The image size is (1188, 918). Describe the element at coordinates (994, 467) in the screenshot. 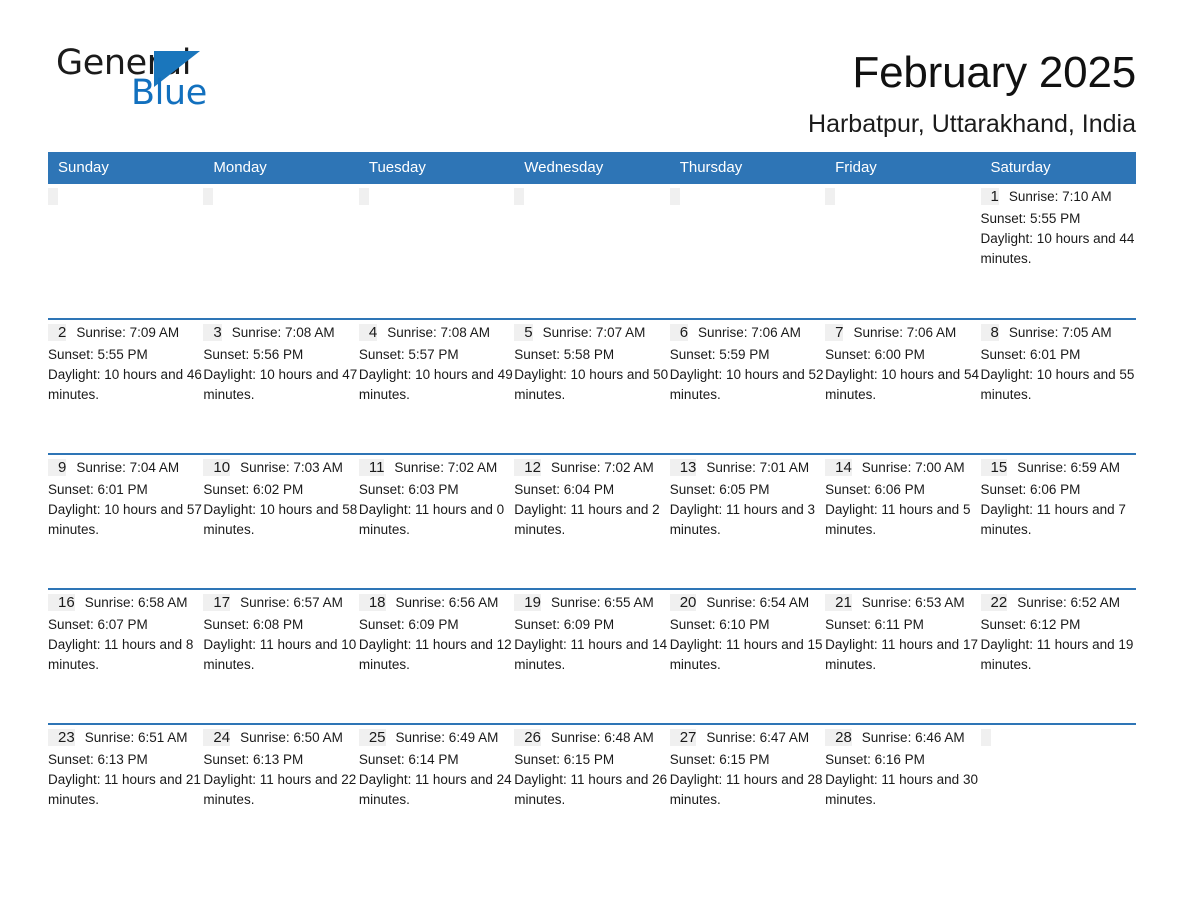

I see `day-number: 15` at that location.